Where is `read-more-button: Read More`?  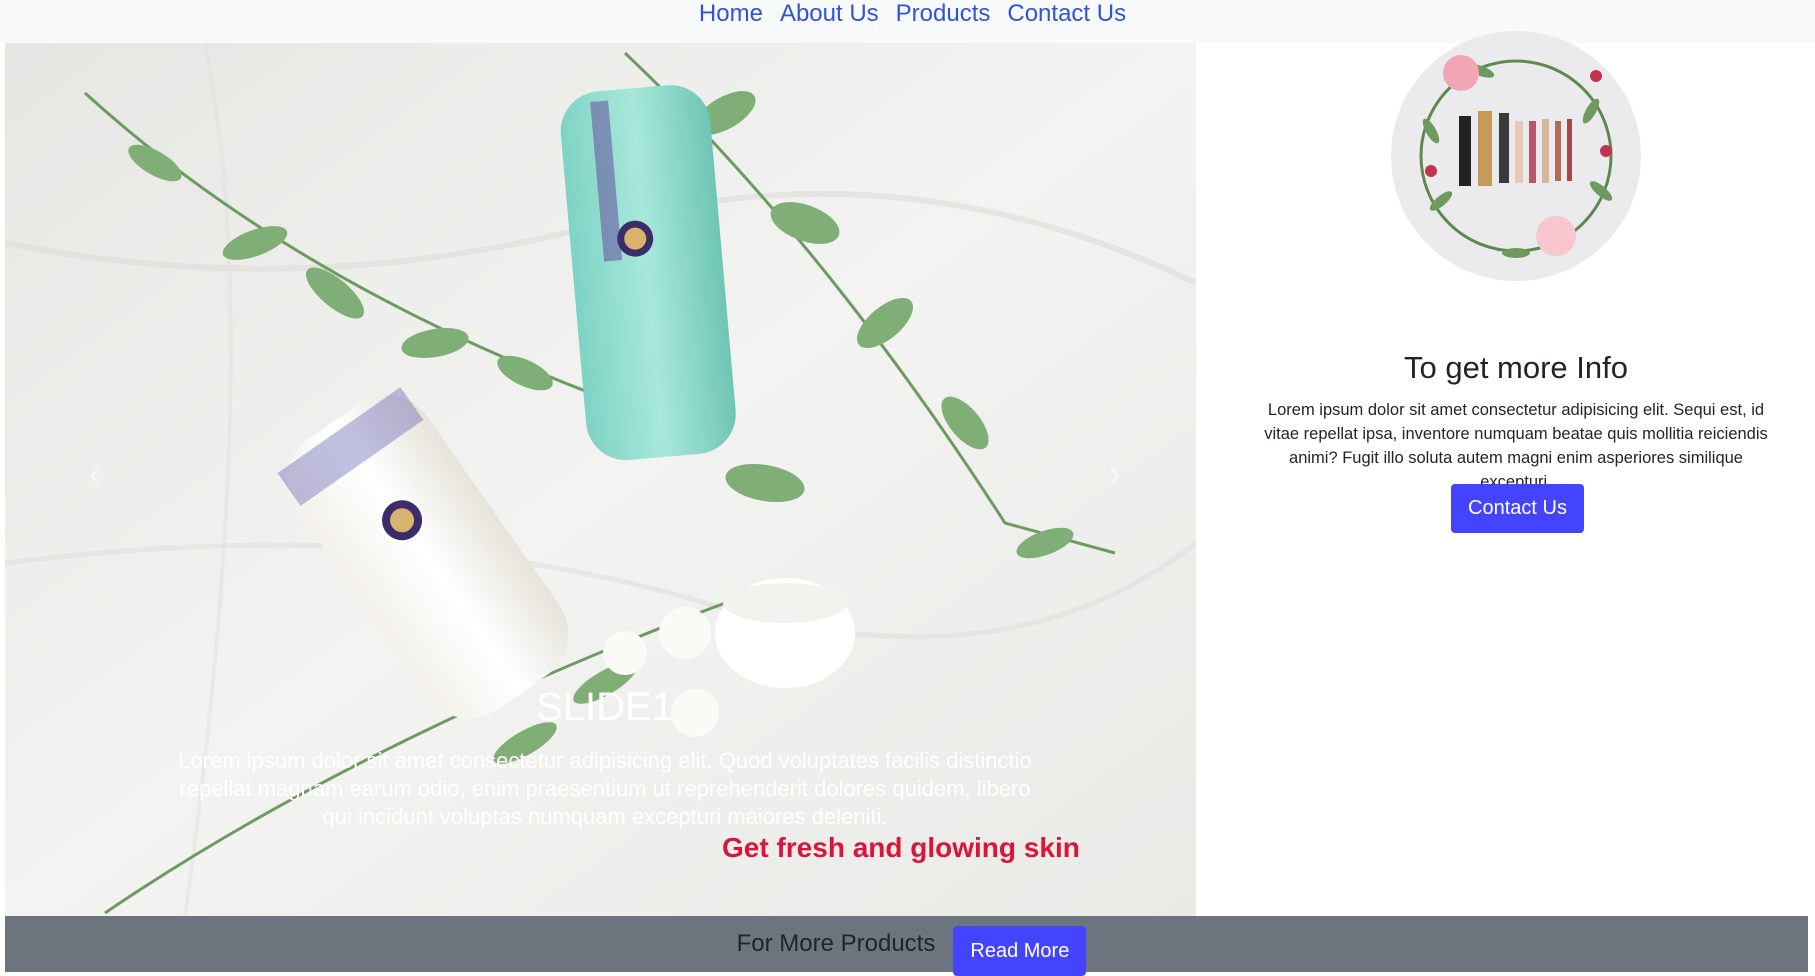 read-more-button: Read More is located at coordinates (1020, 951).